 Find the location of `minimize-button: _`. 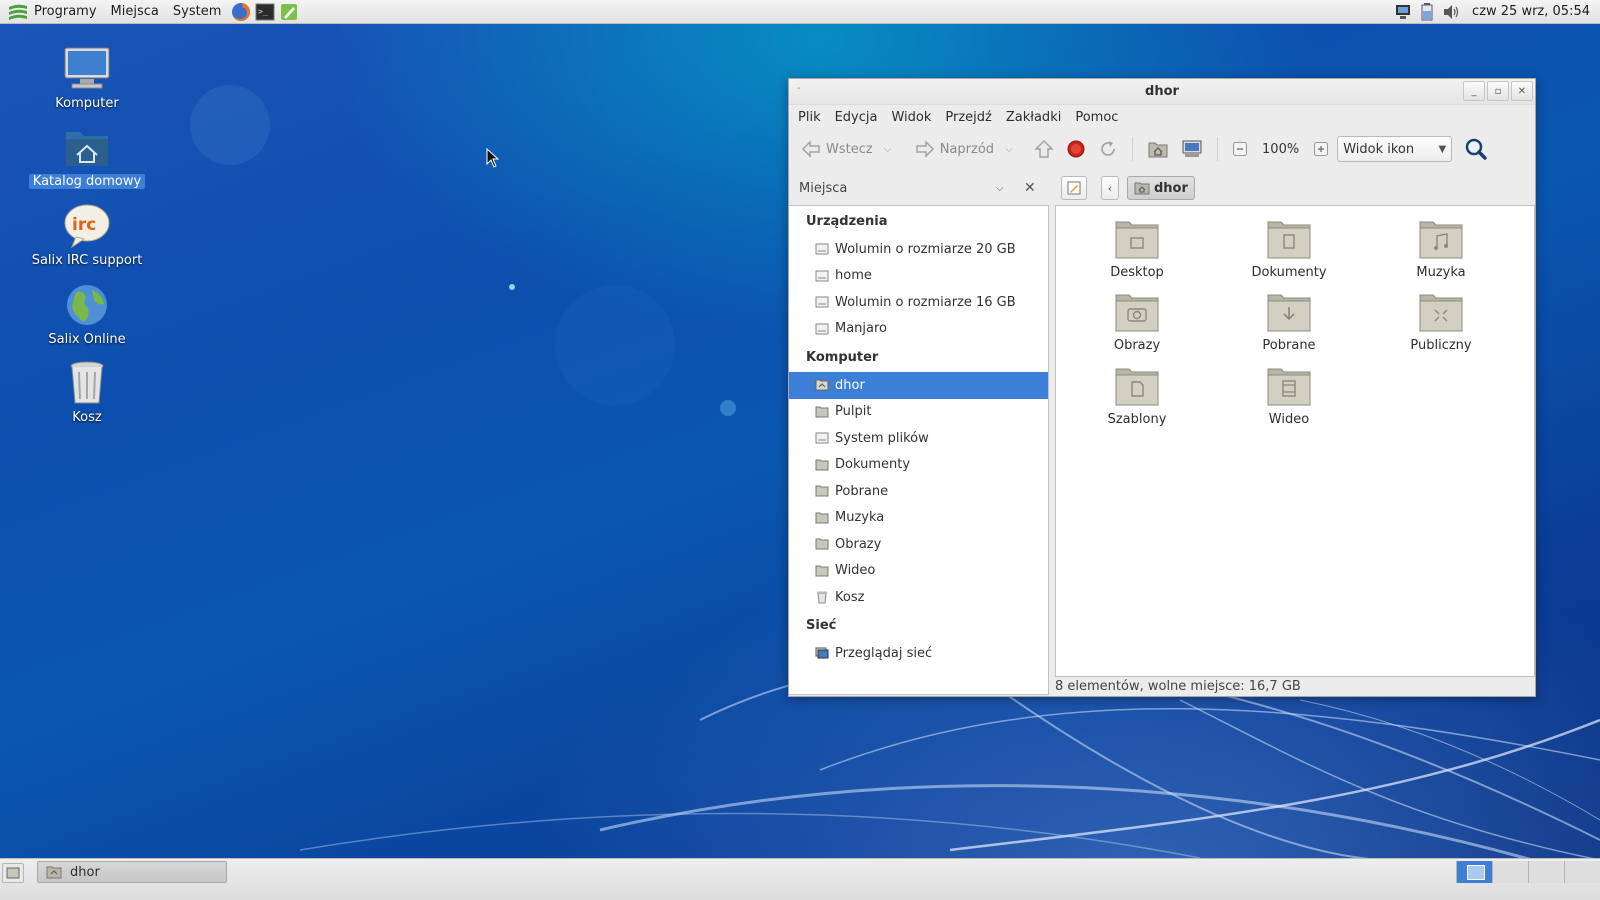

minimize-button: _ is located at coordinates (1474, 91).